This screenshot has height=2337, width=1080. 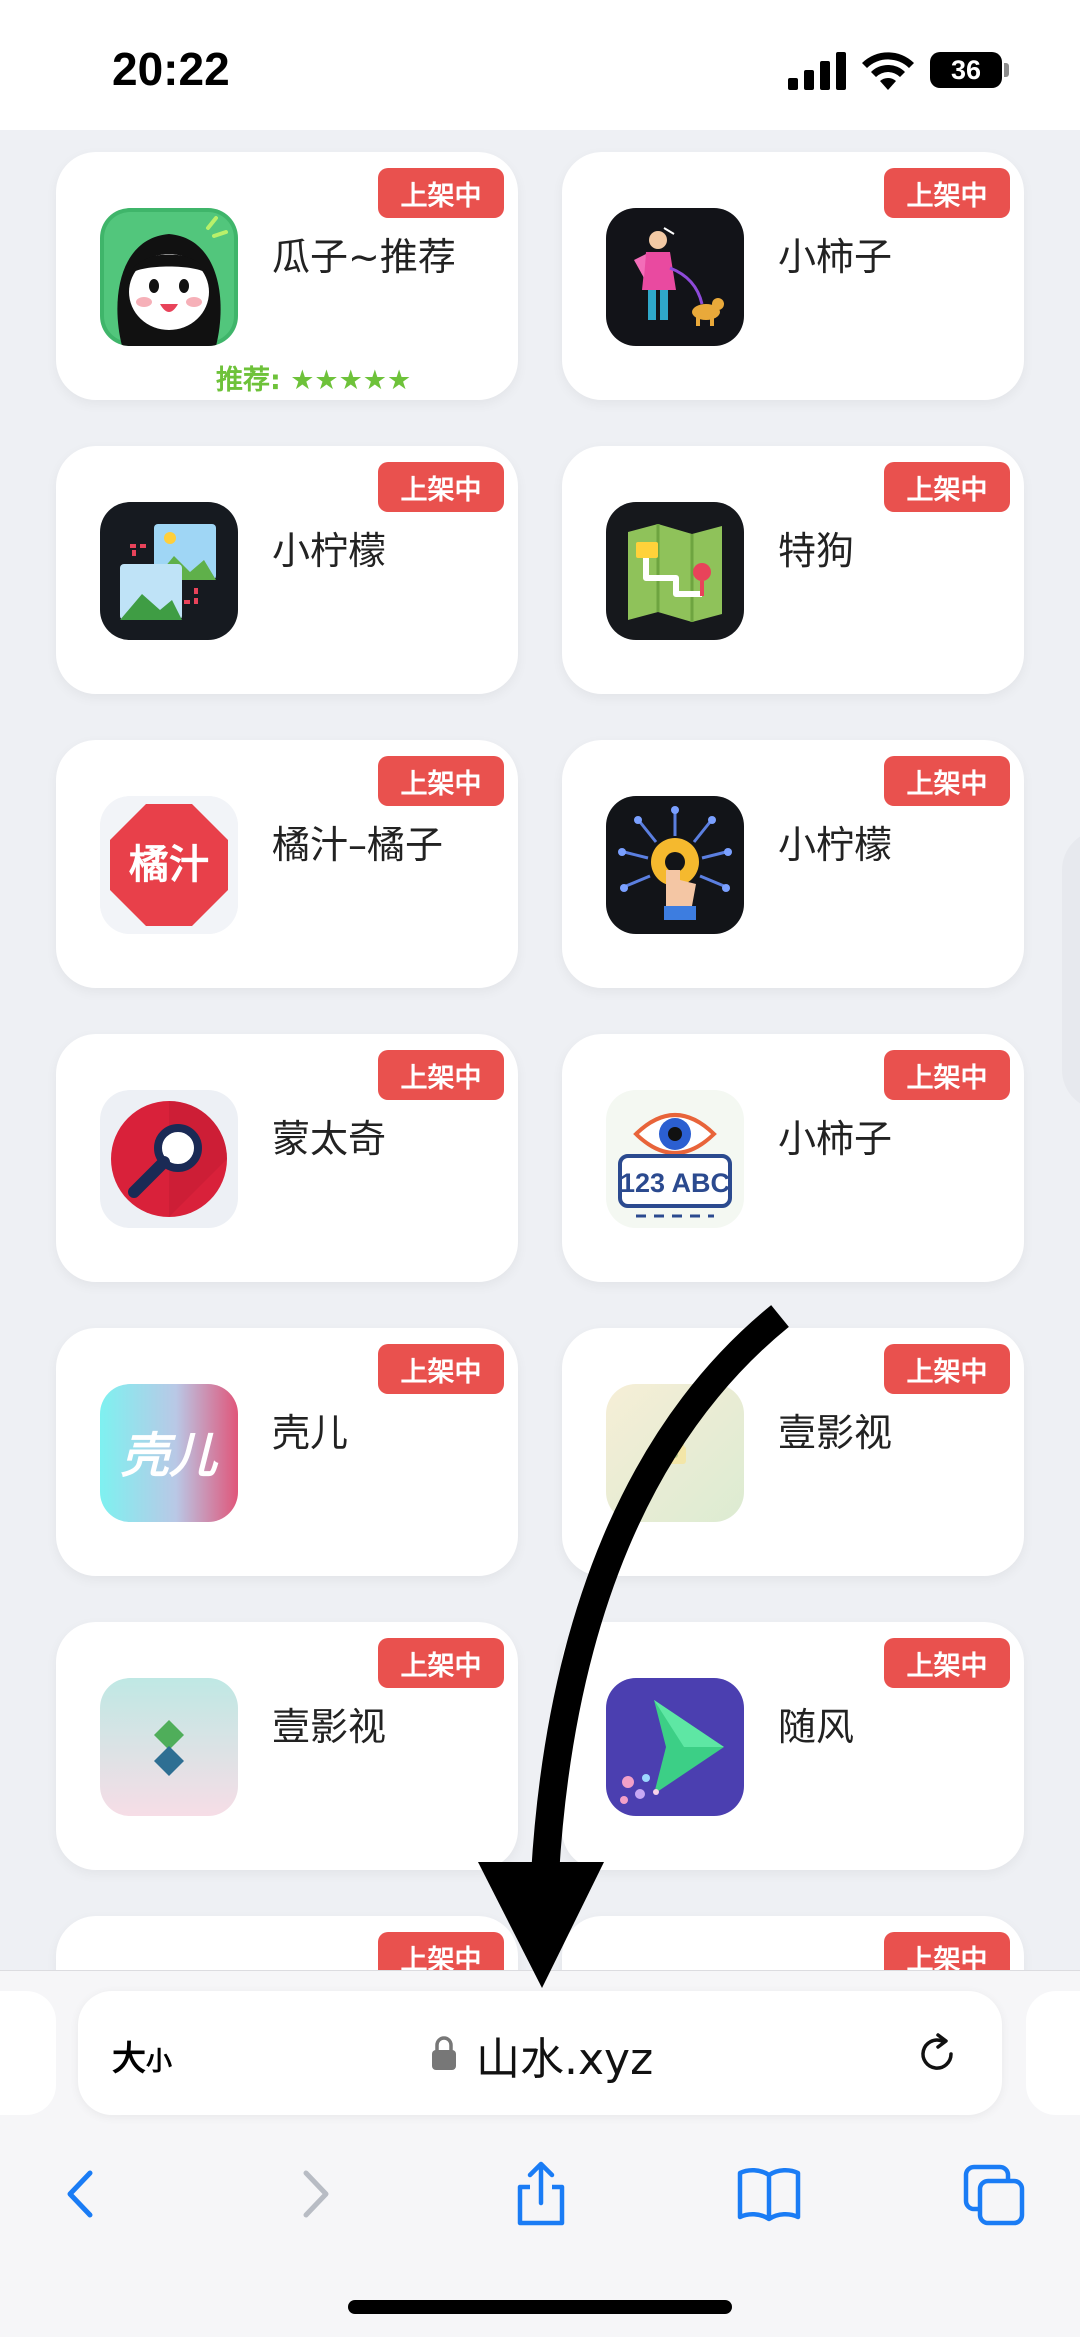 I want to click on app-card: 上架中 瓜子~推荐 推荐: ★★★★★, so click(x=287, y=276).